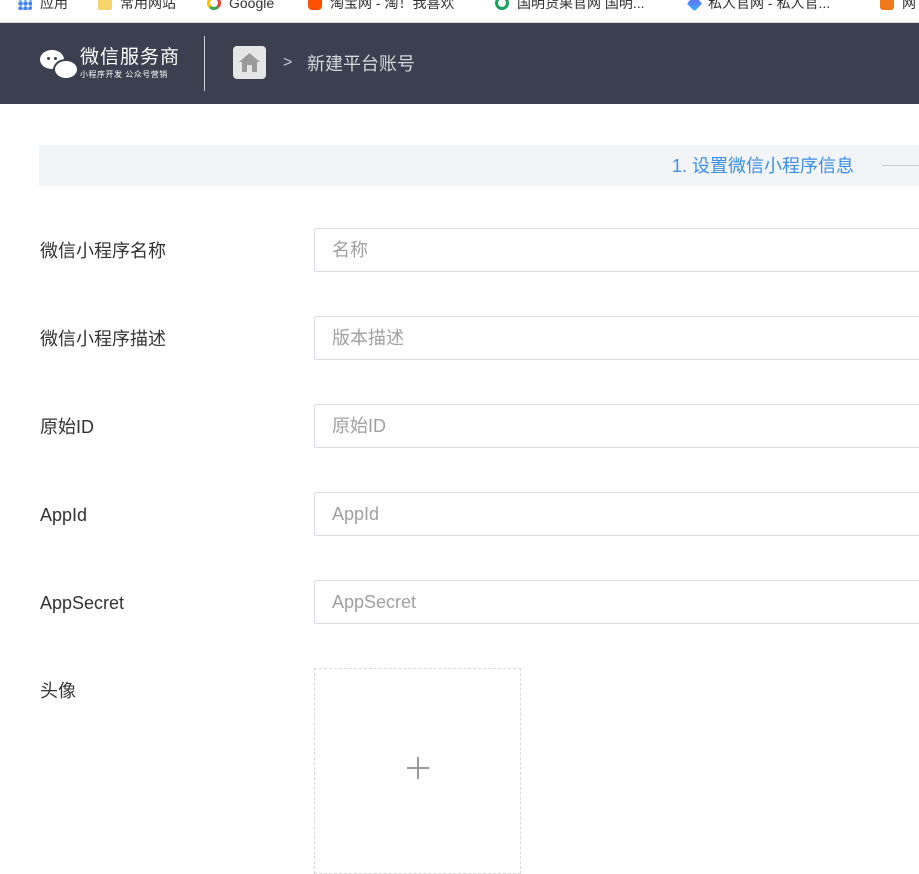 The image size is (919, 874). What do you see at coordinates (315, 5) in the screenshot?
I see `taobao-icon` at bounding box center [315, 5].